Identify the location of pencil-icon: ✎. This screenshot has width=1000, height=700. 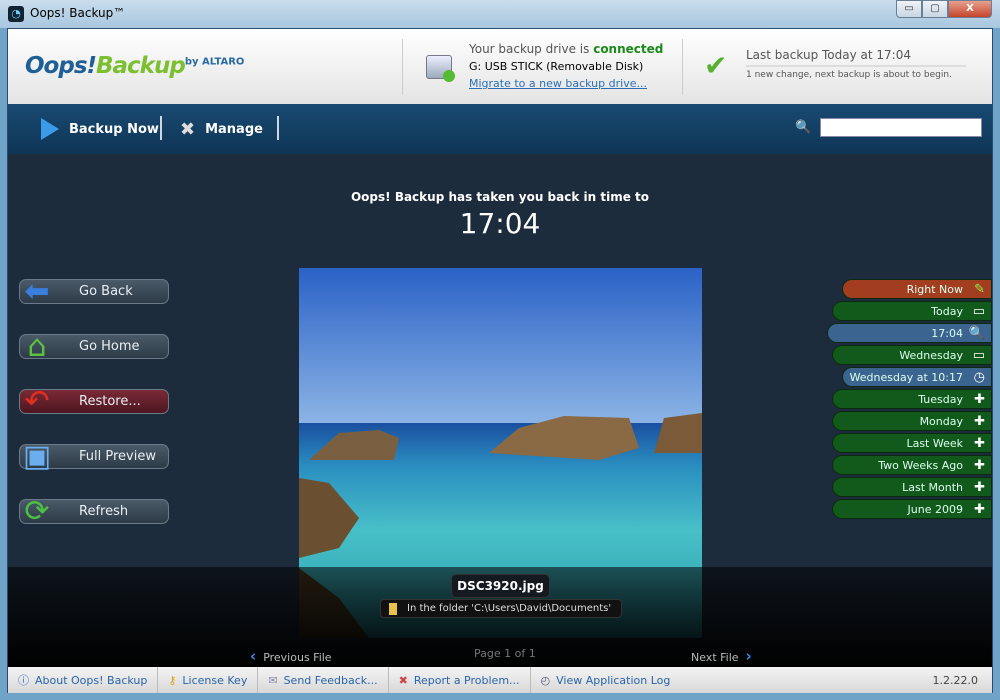
(979, 289).